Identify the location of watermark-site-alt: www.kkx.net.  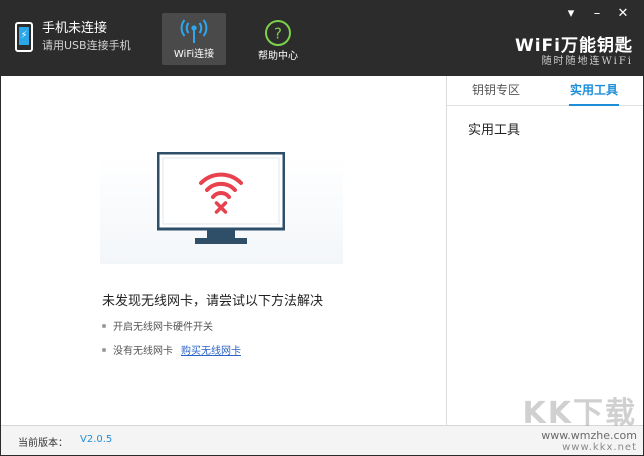
(599, 447).